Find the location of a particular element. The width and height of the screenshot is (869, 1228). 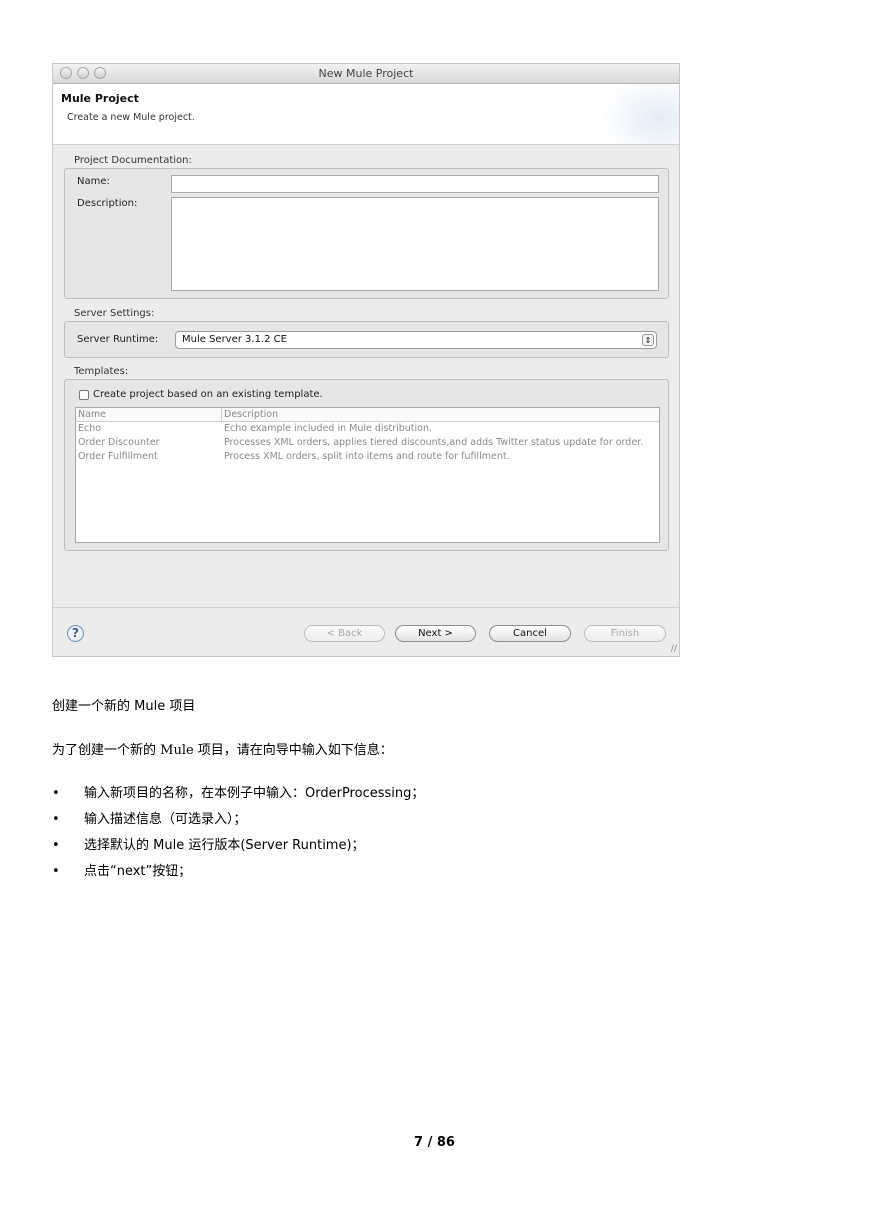

cancel-button: Cancel is located at coordinates (530, 633).